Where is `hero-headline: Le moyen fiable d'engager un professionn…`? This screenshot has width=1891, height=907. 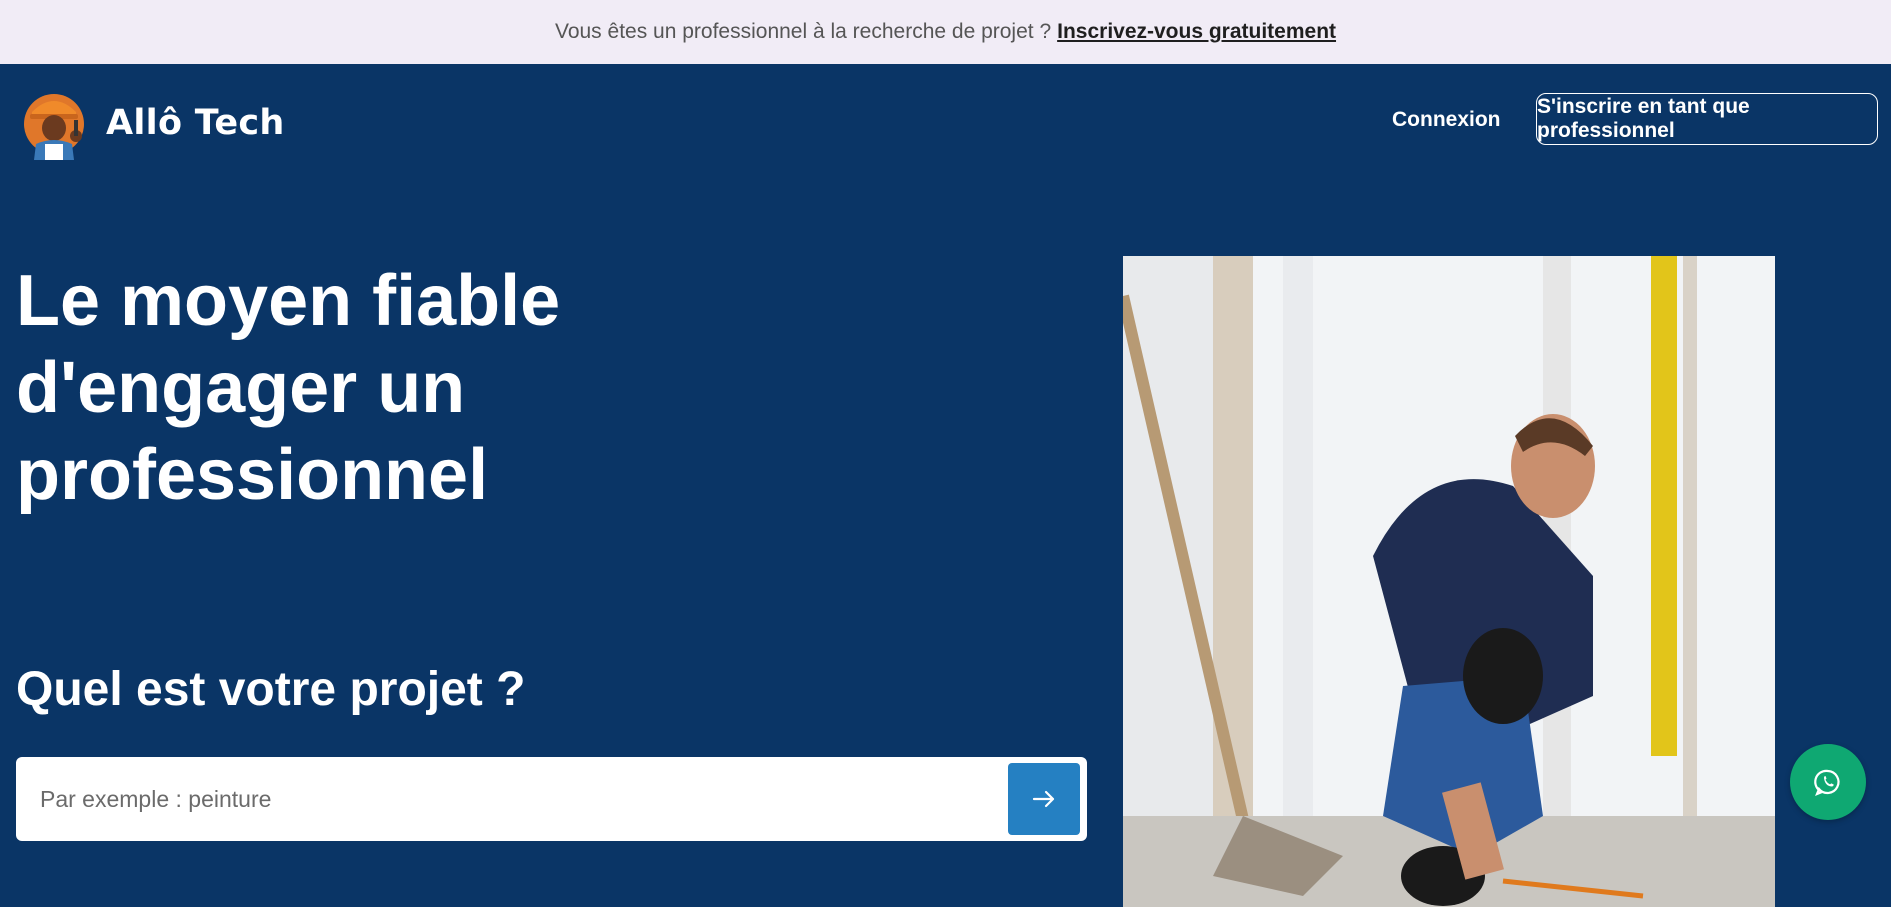
hero-headline: Le moyen fiable d'engager un professionn… is located at coordinates (288, 388).